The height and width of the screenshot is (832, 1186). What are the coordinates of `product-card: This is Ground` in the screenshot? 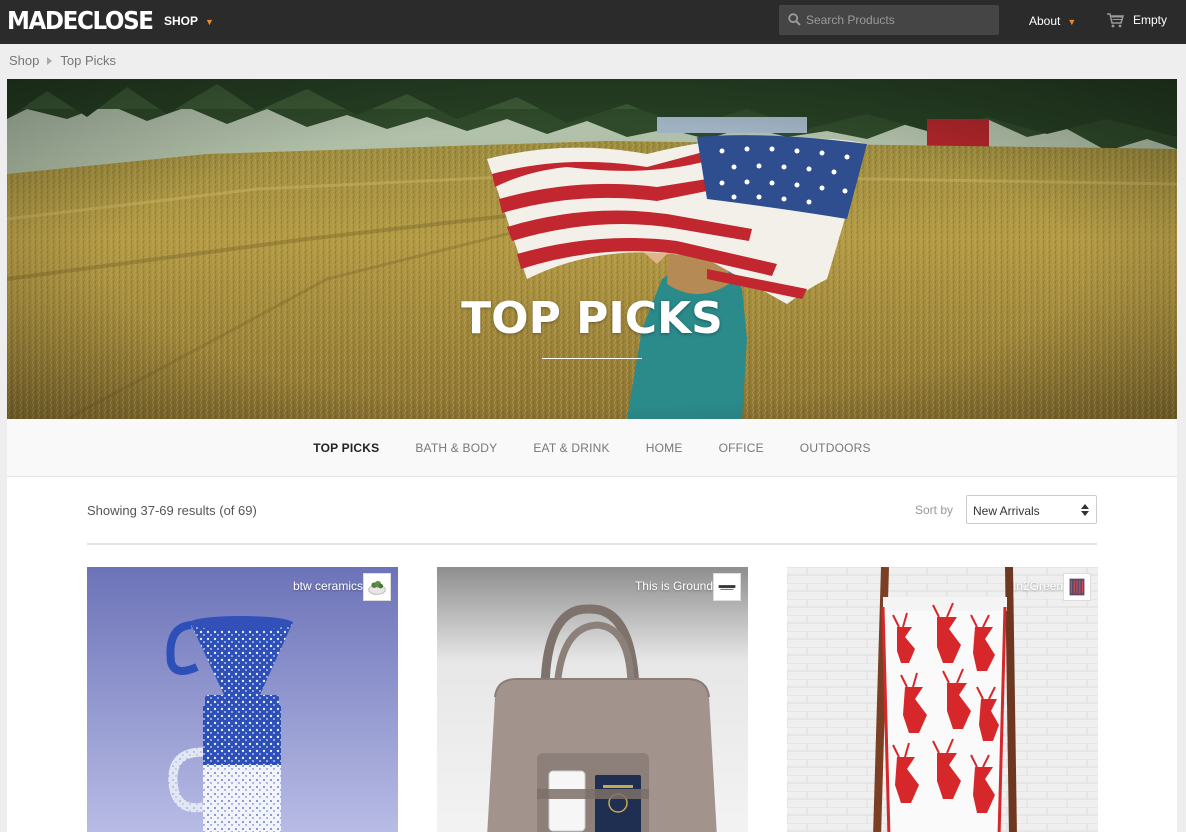 It's located at (592, 699).